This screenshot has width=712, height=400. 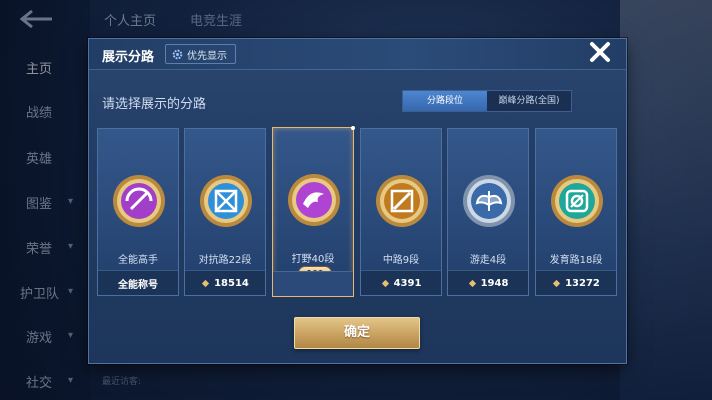 I want to click on dialog-title: 展示分路, so click(x=128, y=57).